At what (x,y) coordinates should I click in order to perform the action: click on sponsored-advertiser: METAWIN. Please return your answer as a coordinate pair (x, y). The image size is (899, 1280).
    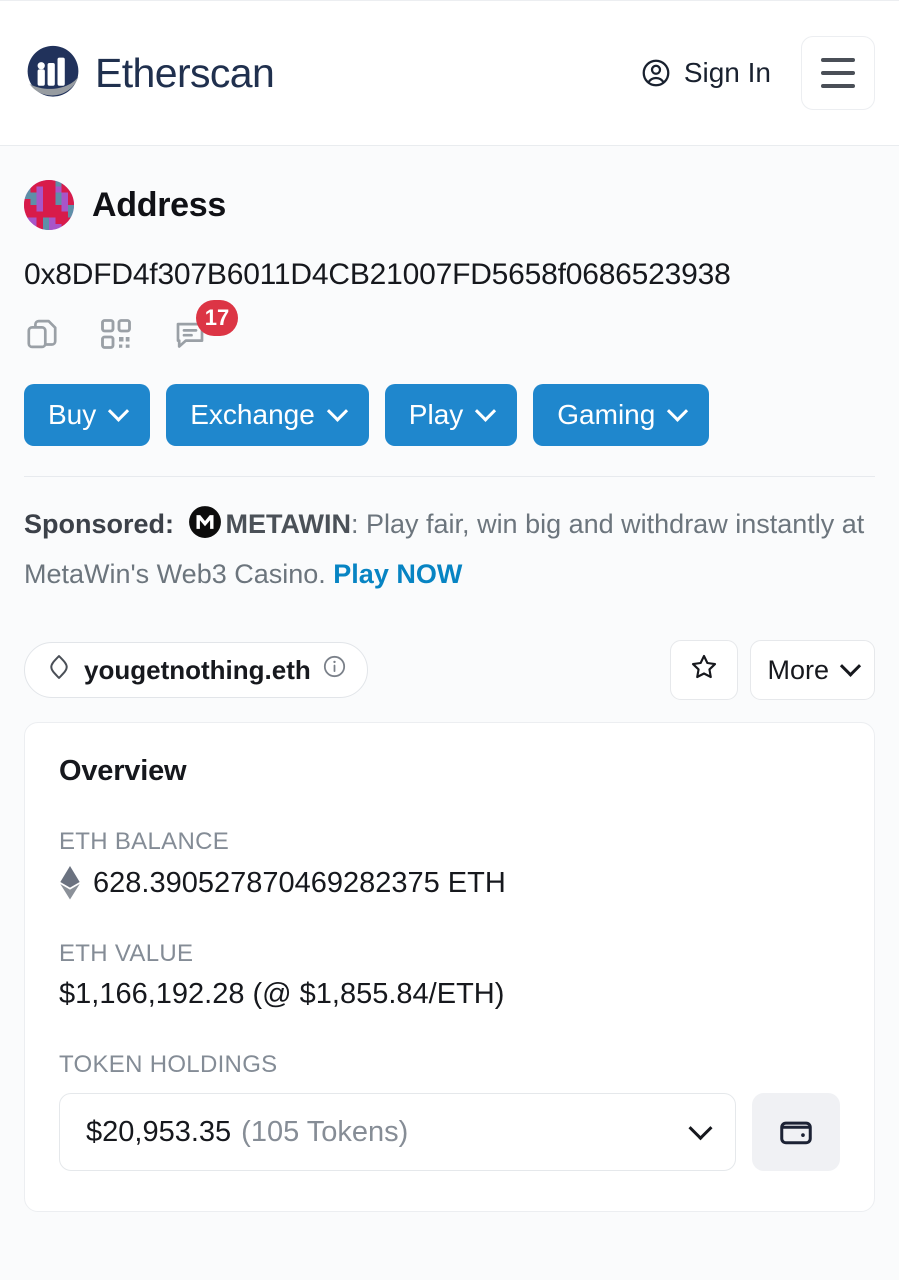
    Looking at the image, I should click on (288, 524).